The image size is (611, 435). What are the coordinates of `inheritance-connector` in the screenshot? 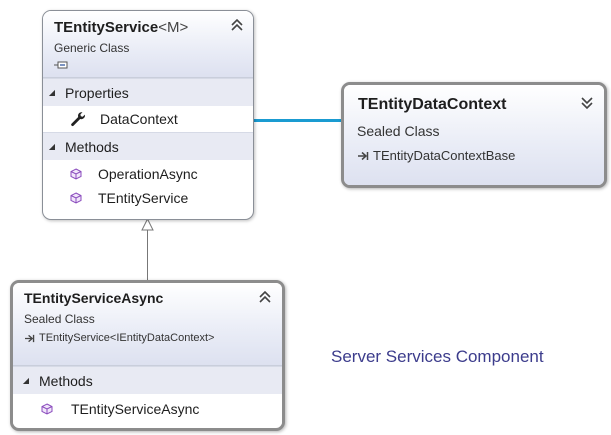 It's located at (147, 249).